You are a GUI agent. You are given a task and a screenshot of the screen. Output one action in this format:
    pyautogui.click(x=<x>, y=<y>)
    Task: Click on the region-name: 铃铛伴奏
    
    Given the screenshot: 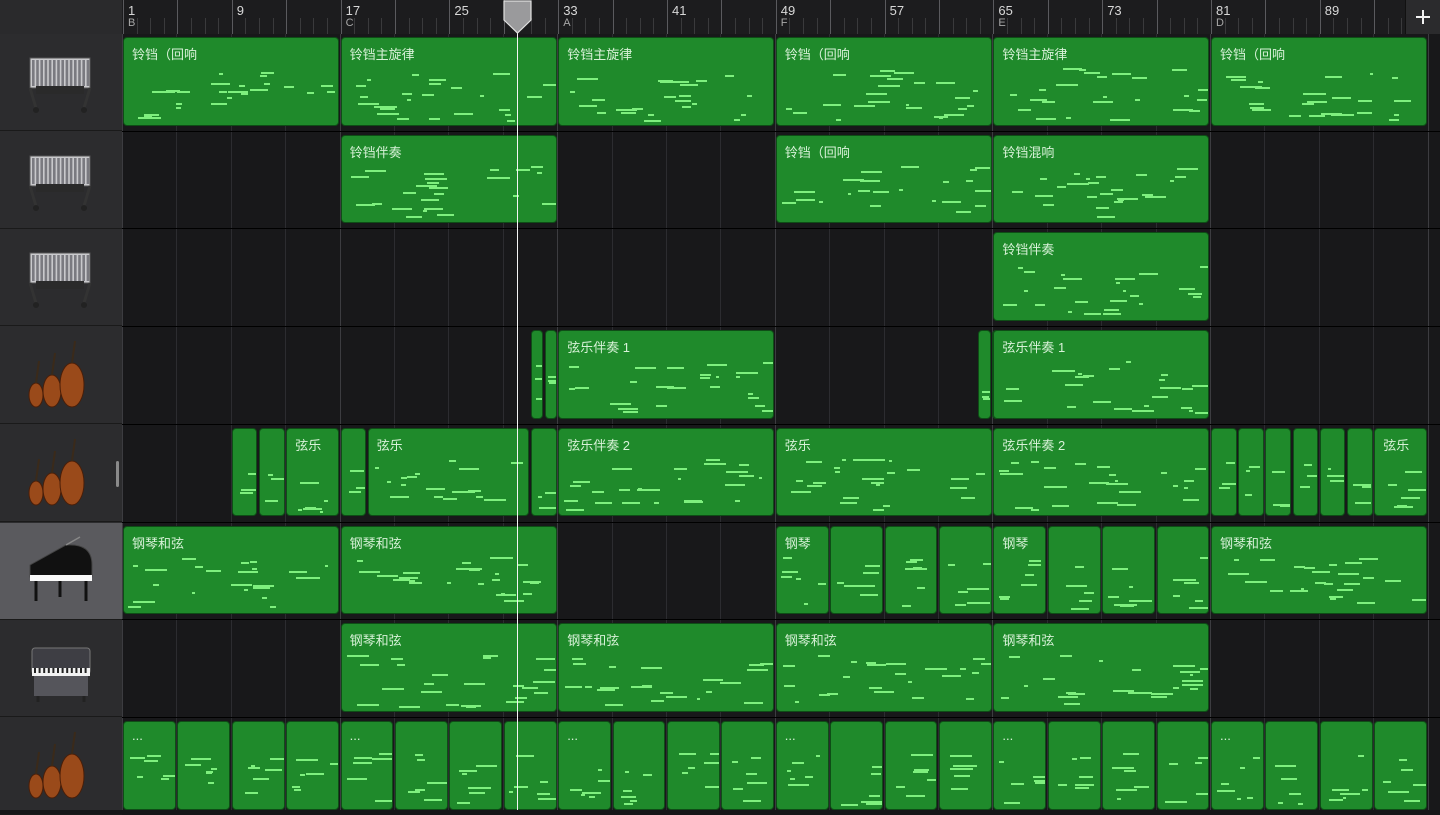 What is the action you would take?
    pyautogui.click(x=375, y=152)
    